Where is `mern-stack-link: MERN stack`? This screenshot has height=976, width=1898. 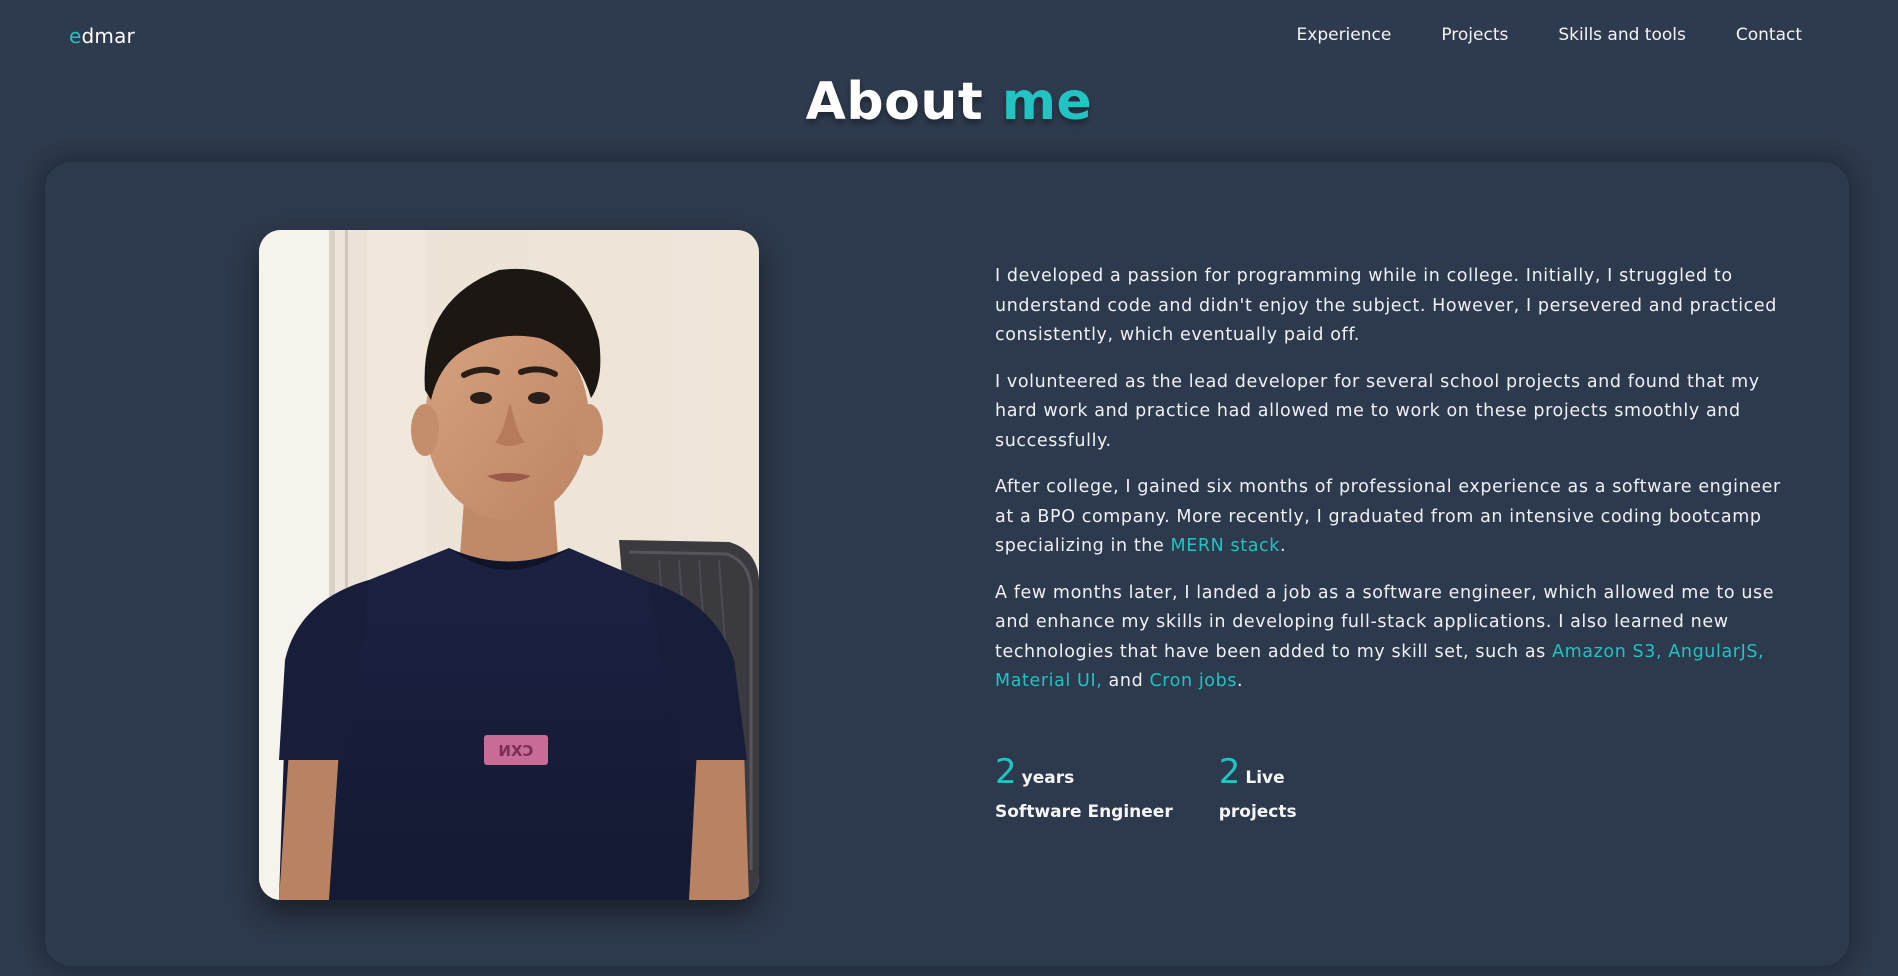 mern-stack-link: MERN stack is located at coordinates (1225, 546).